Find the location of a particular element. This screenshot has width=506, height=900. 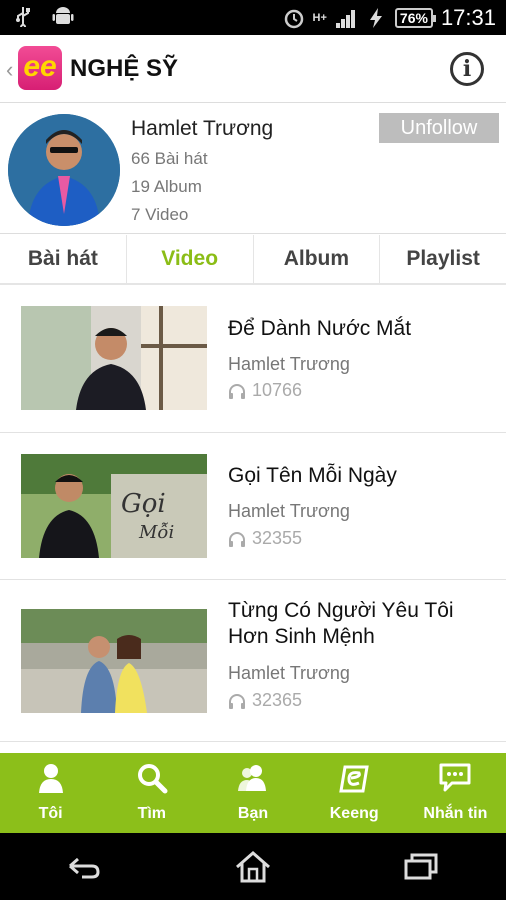

tab-album: Album is located at coordinates (317, 259).